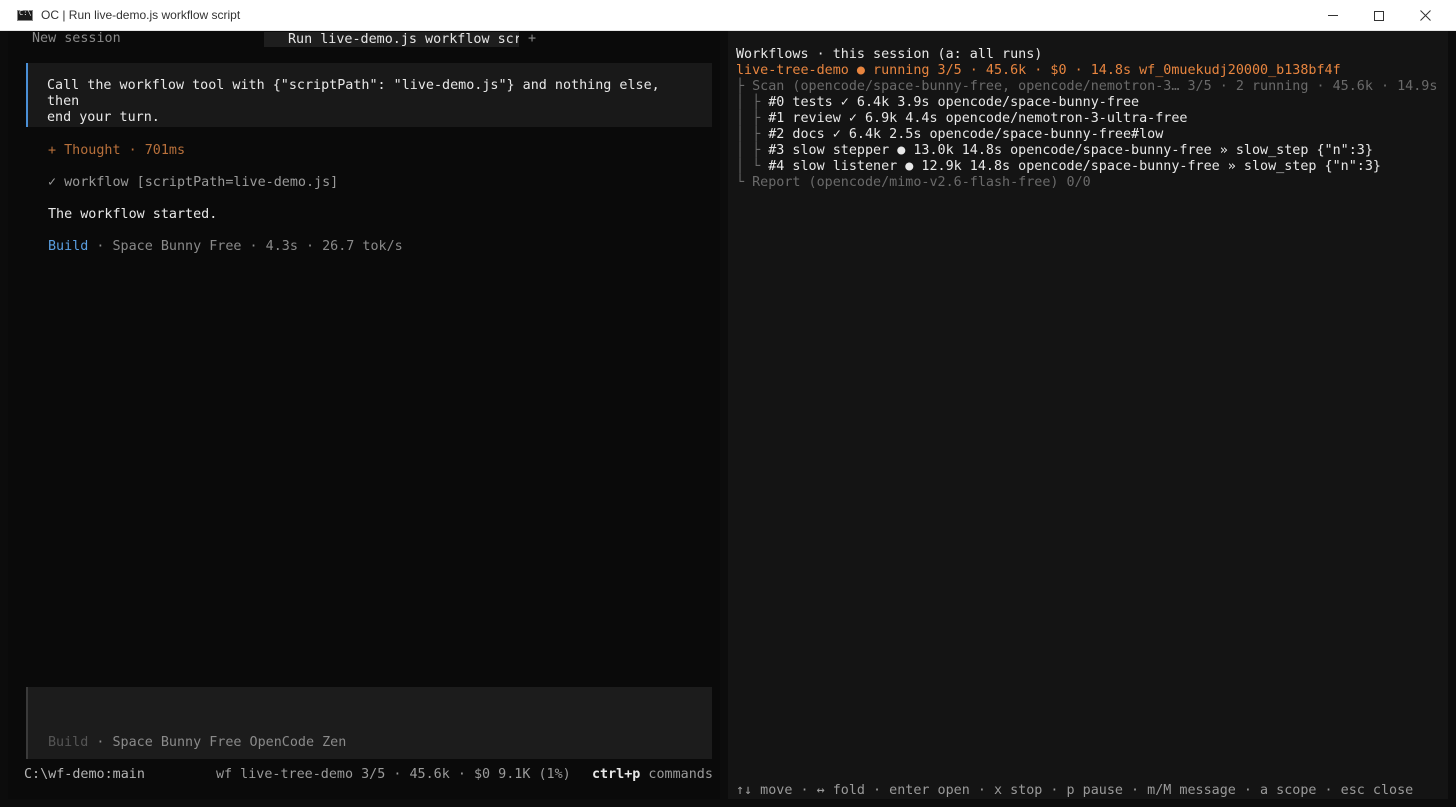 This screenshot has height=807, width=1456. Describe the element at coordinates (84, 774) in the screenshot. I see `status-path: C:\wf-demo:main` at that location.